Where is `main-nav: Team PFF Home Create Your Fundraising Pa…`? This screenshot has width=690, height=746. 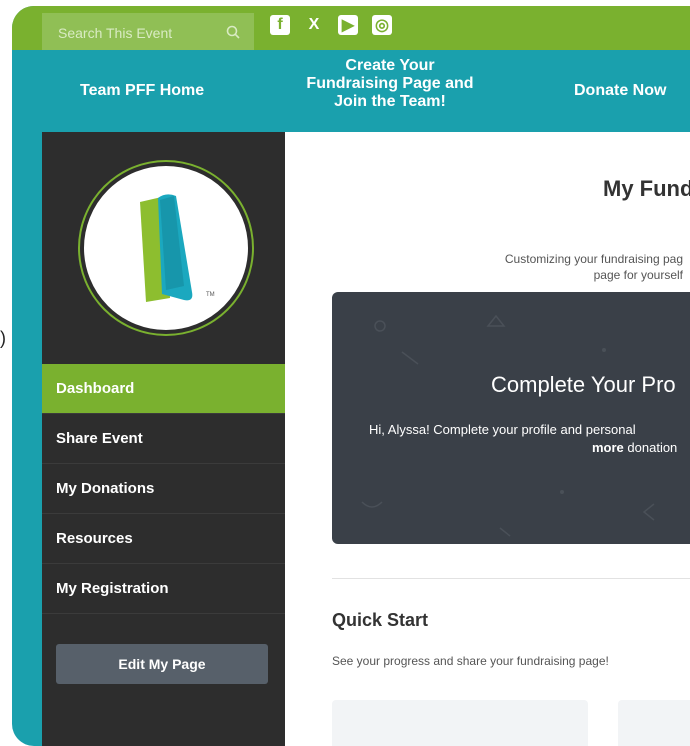
main-nav: Team PFF Home Create Your Fundraising Pa… is located at coordinates (351, 91).